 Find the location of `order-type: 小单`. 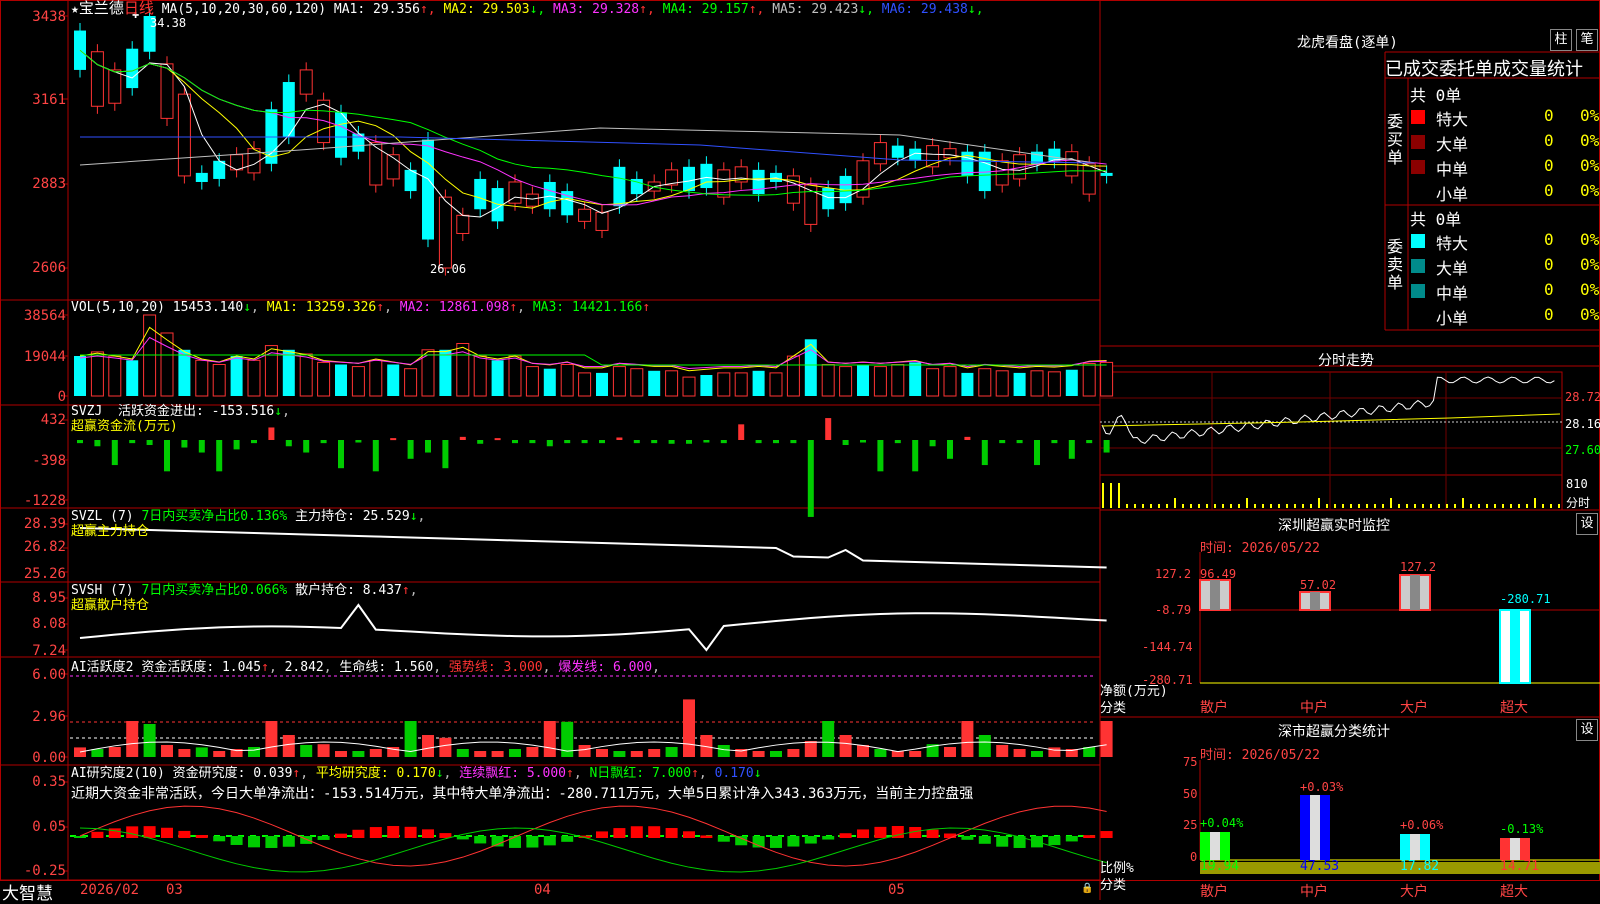

order-type: 小单 is located at coordinates (1452, 194).